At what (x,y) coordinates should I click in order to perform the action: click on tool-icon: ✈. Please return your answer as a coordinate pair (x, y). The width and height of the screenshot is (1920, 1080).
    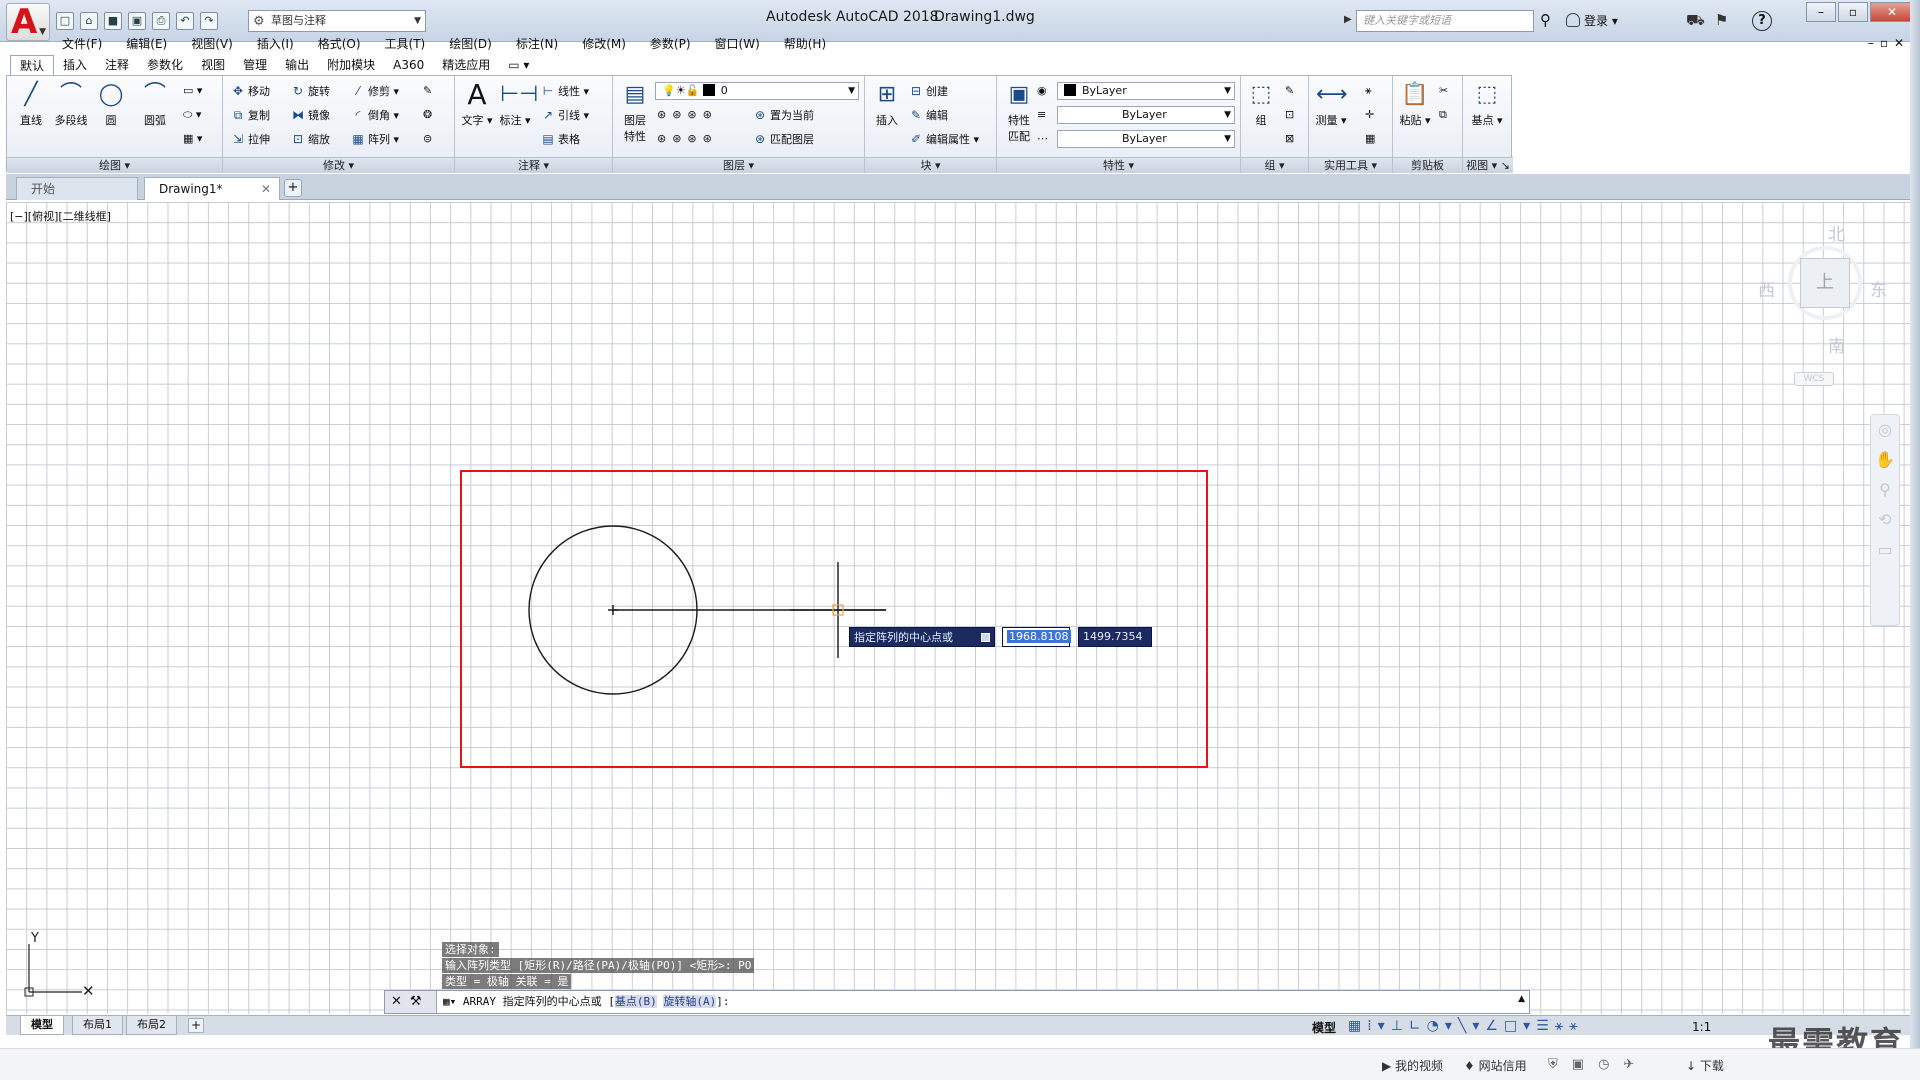
    Looking at the image, I should click on (1635, 1064).